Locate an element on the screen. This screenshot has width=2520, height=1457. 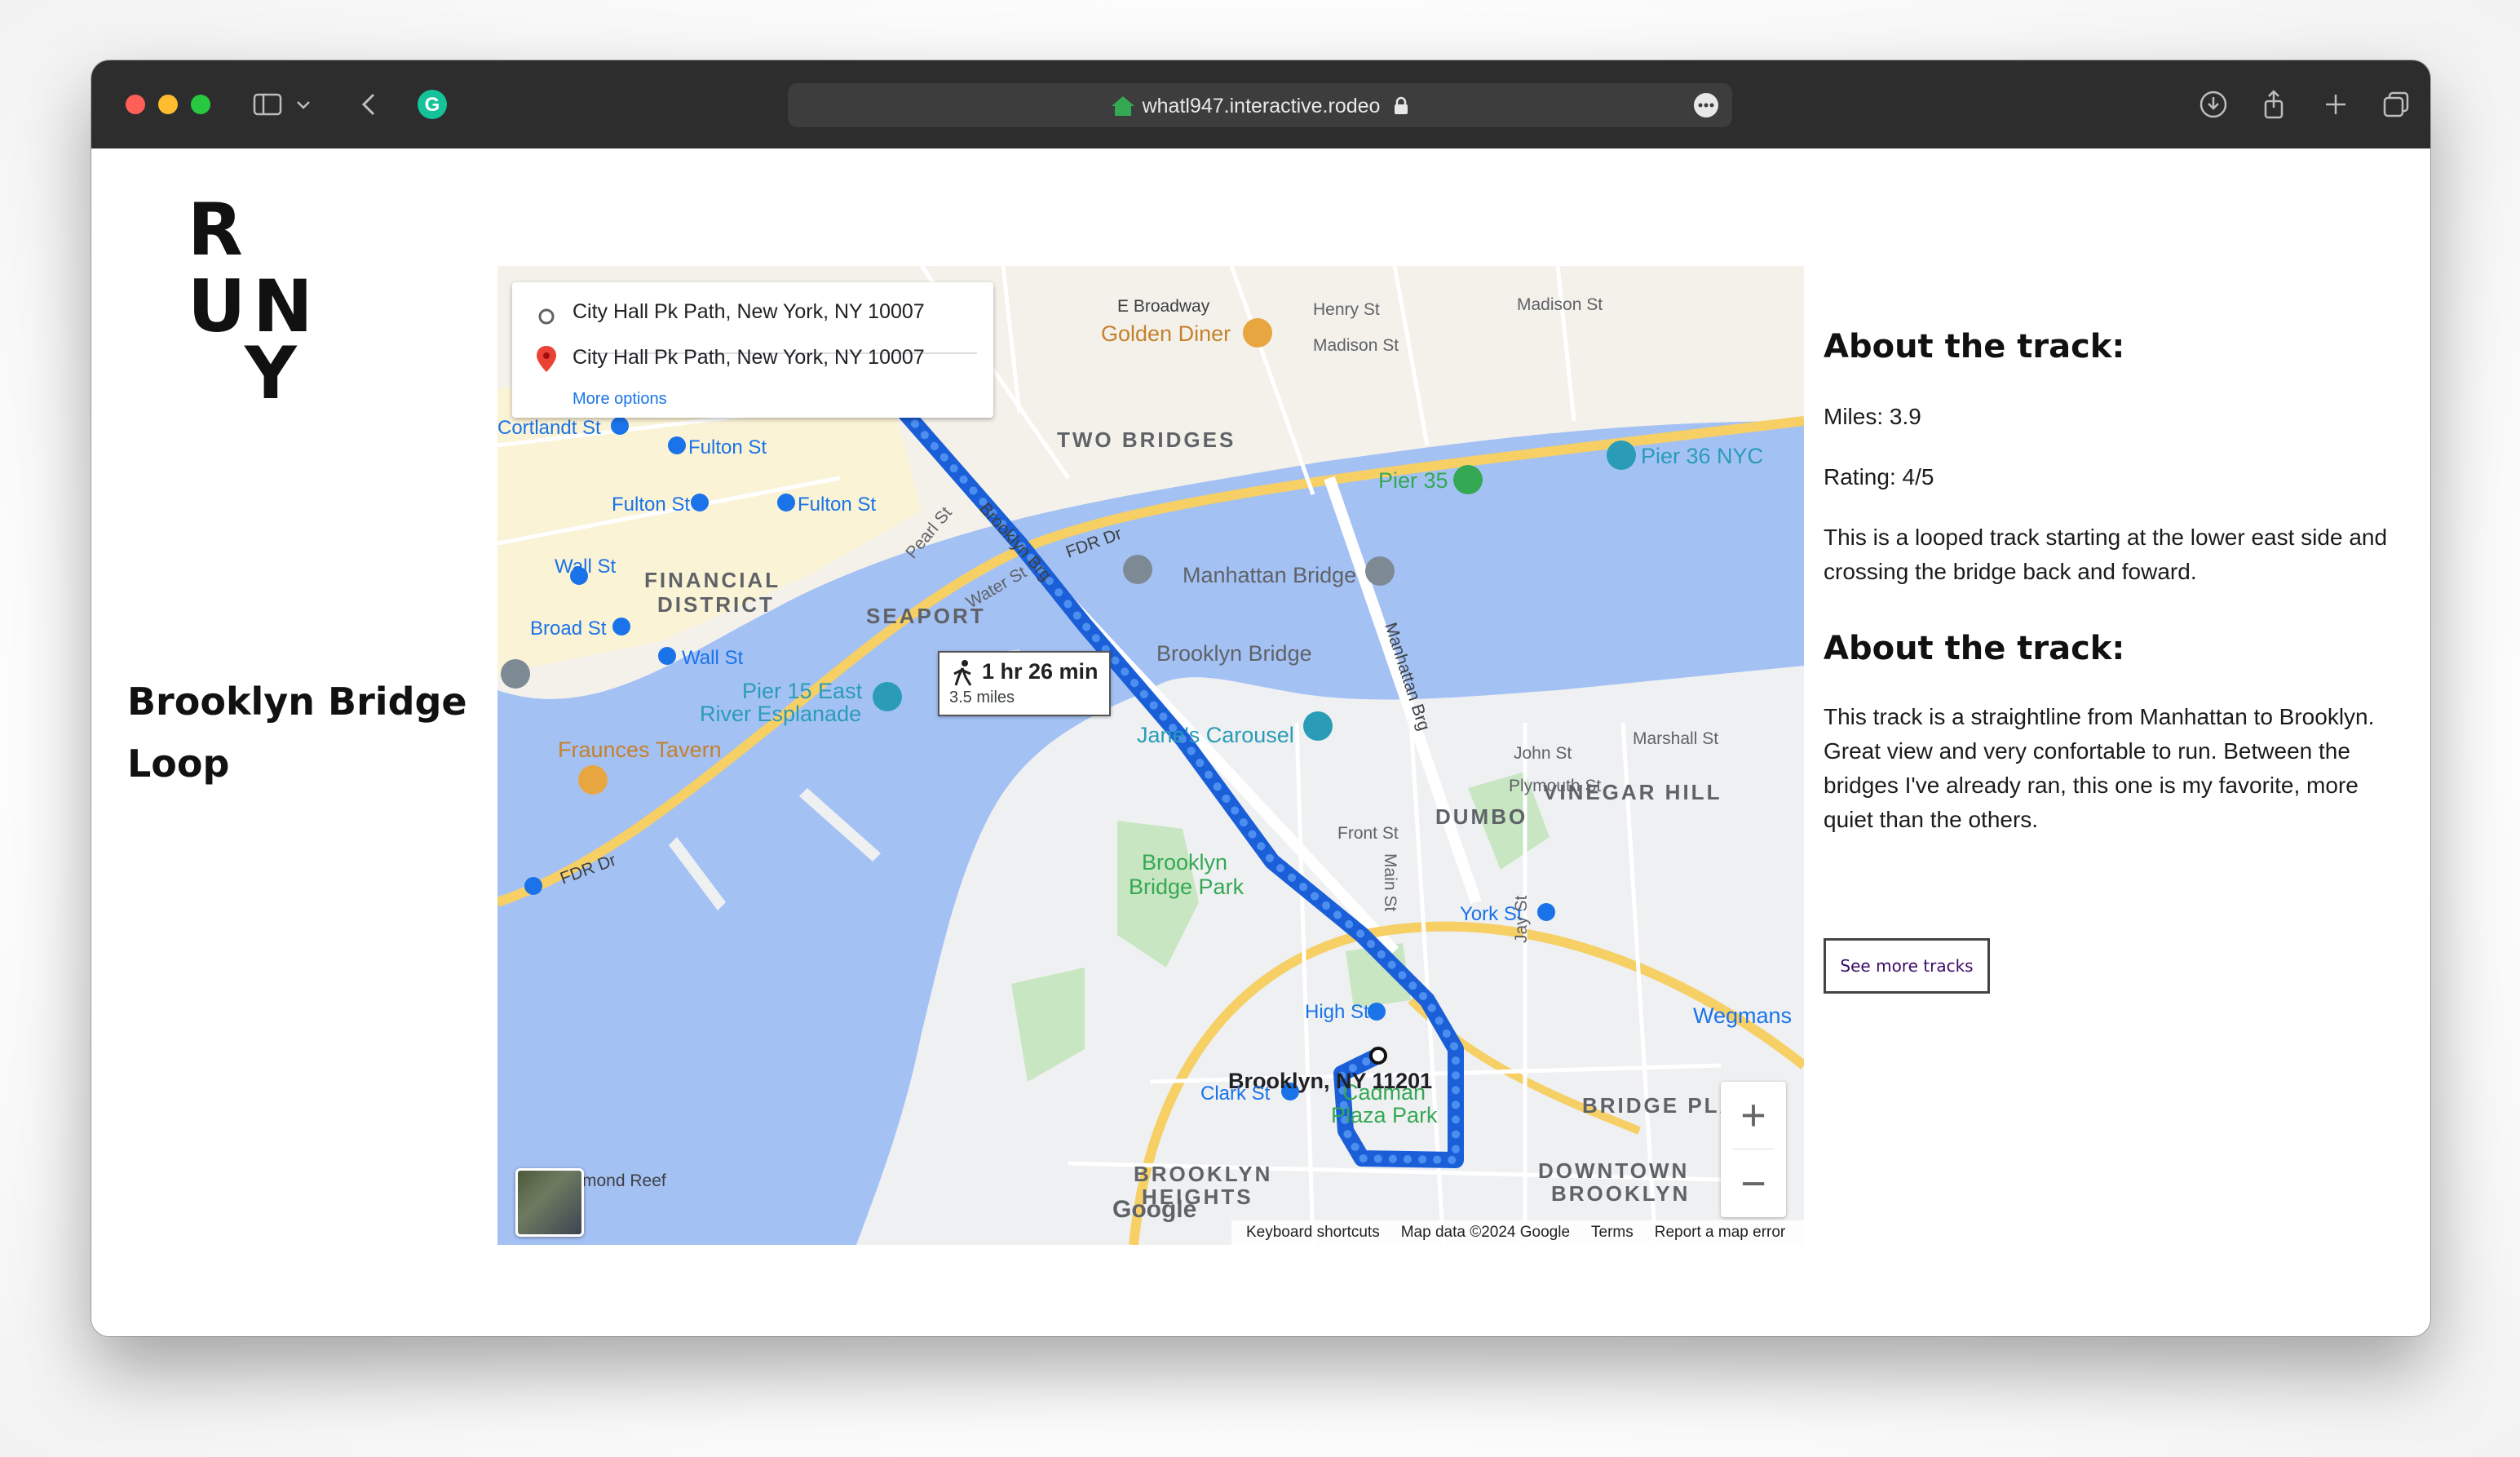
about-heading-1: About the track: is located at coordinates (1974, 346).